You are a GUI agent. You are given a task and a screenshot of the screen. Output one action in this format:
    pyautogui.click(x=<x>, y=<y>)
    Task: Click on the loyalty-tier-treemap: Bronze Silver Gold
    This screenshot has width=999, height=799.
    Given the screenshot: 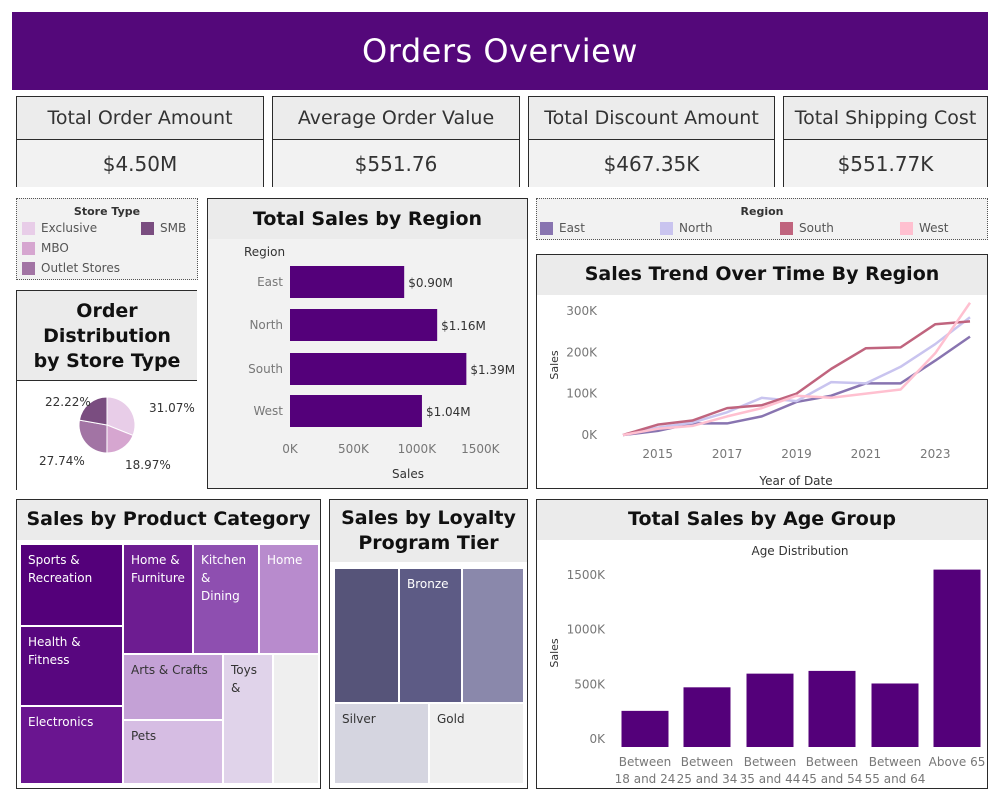 What is the action you would take?
    pyautogui.click(x=429, y=676)
    